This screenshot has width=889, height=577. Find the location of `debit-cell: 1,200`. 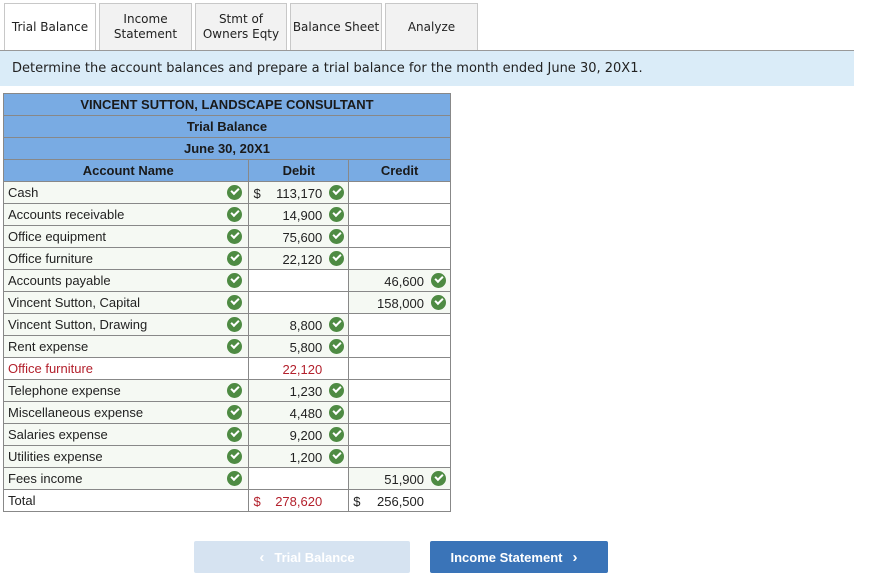

debit-cell: 1,200 is located at coordinates (299, 456).